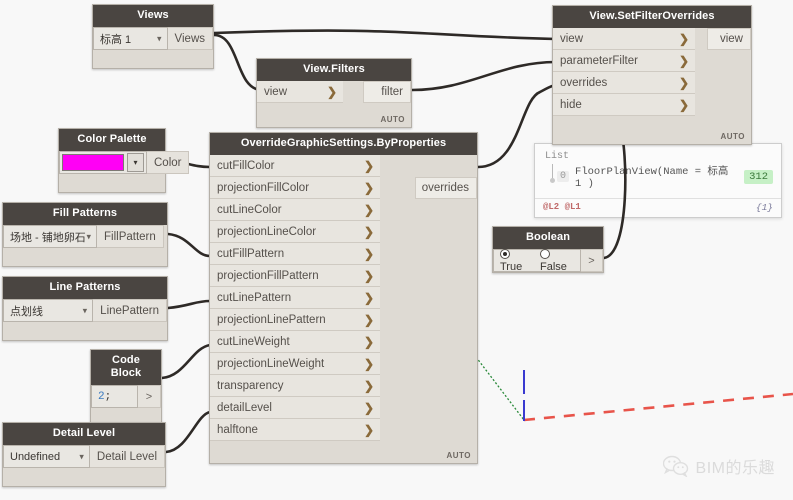  What do you see at coordinates (295, 254) in the screenshot?
I see `port-cutfillpattern: cutFillPattern ❯` at bounding box center [295, 254].